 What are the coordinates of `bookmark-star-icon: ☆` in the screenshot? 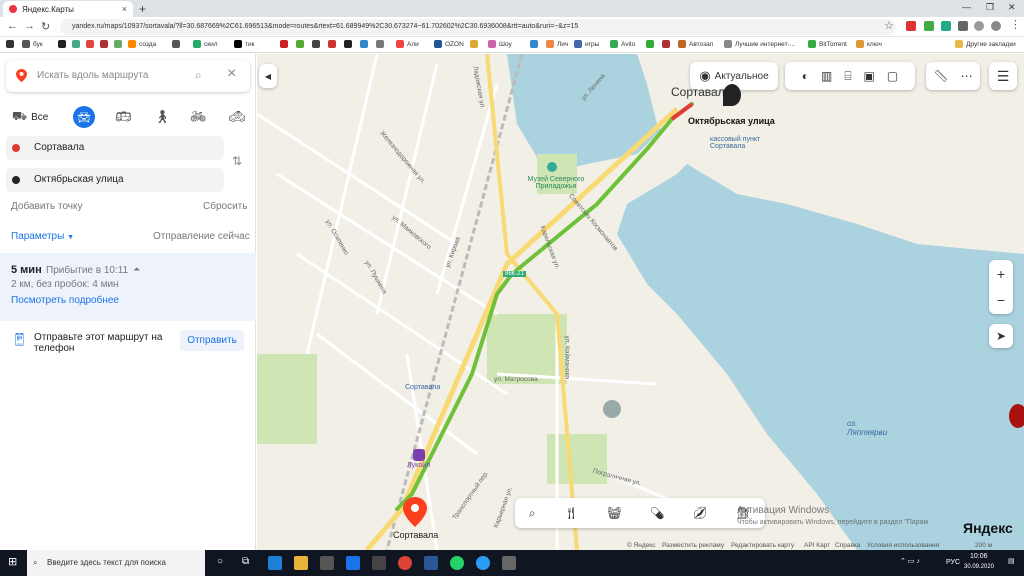 It's located at (889, 25).